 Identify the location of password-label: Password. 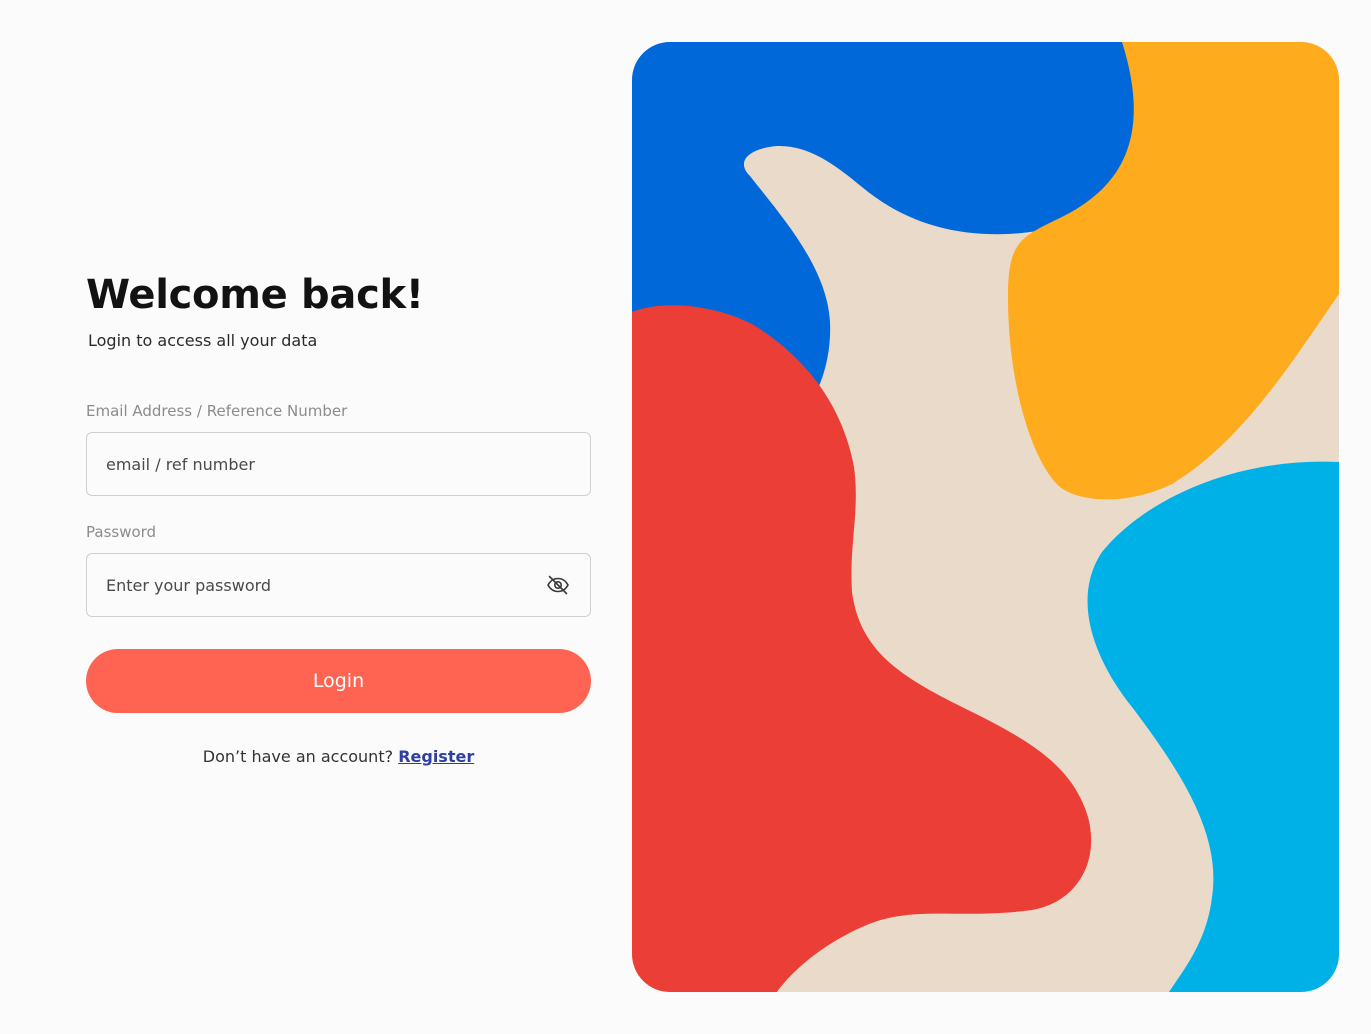
(121, 532).